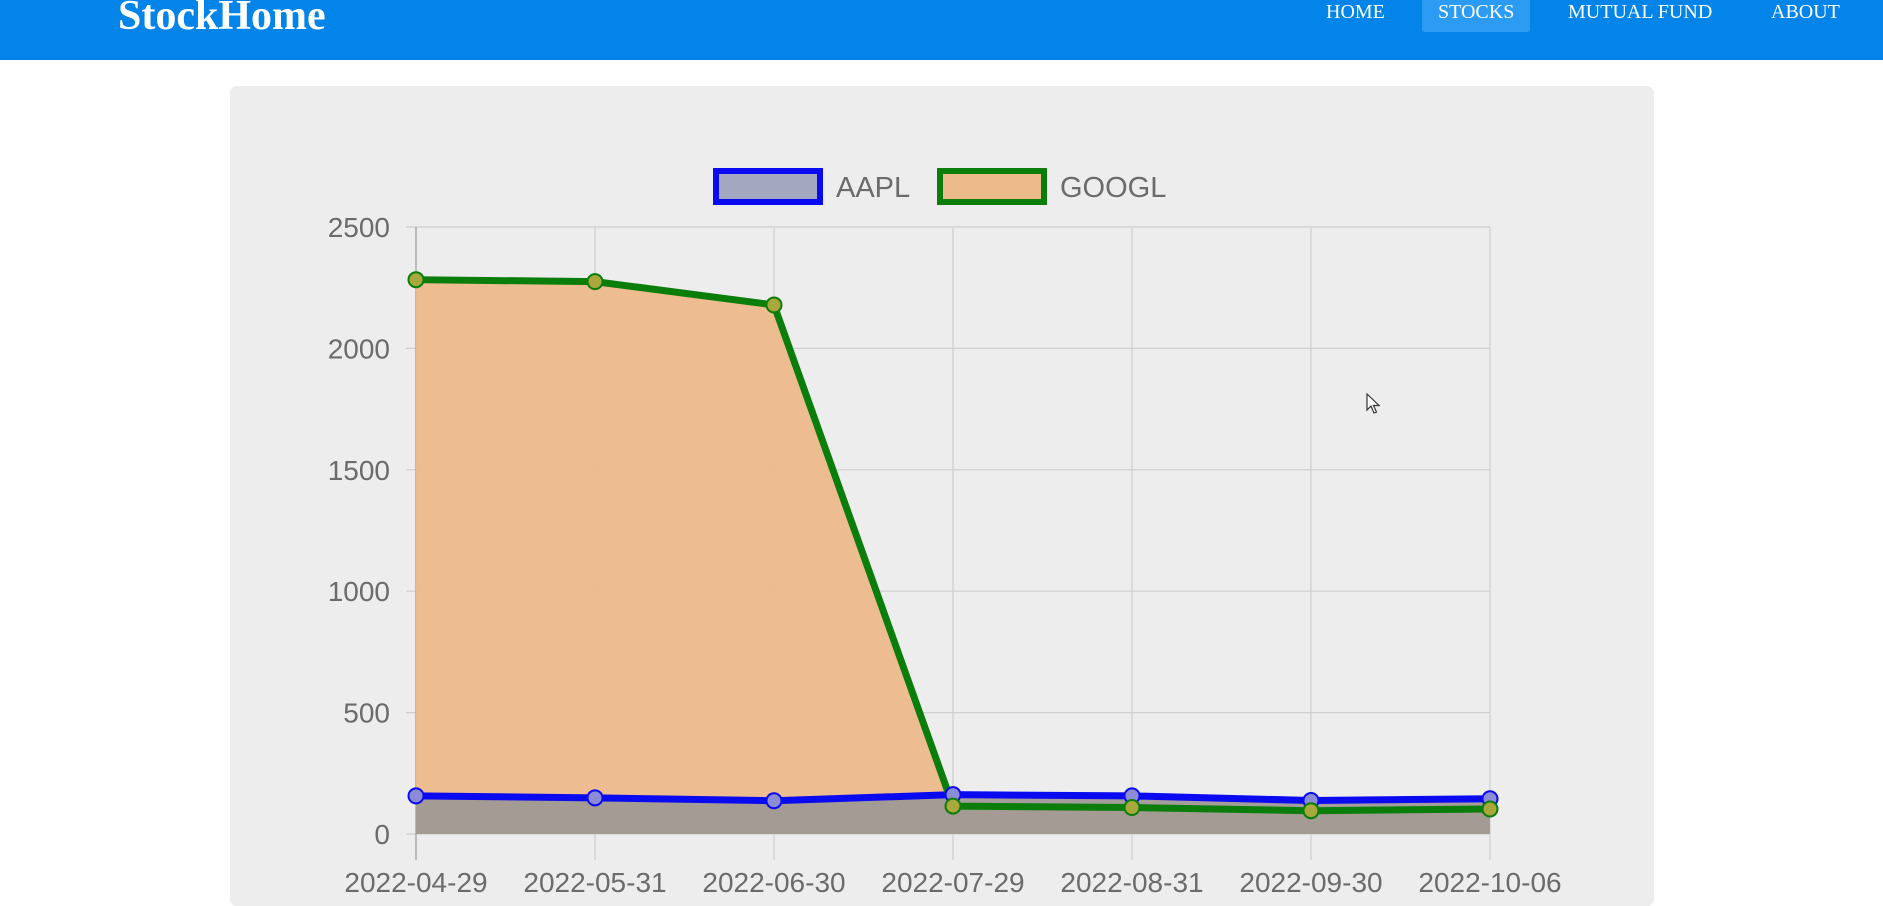  I want to click on y-tick-label: 0, so click(382, 834).